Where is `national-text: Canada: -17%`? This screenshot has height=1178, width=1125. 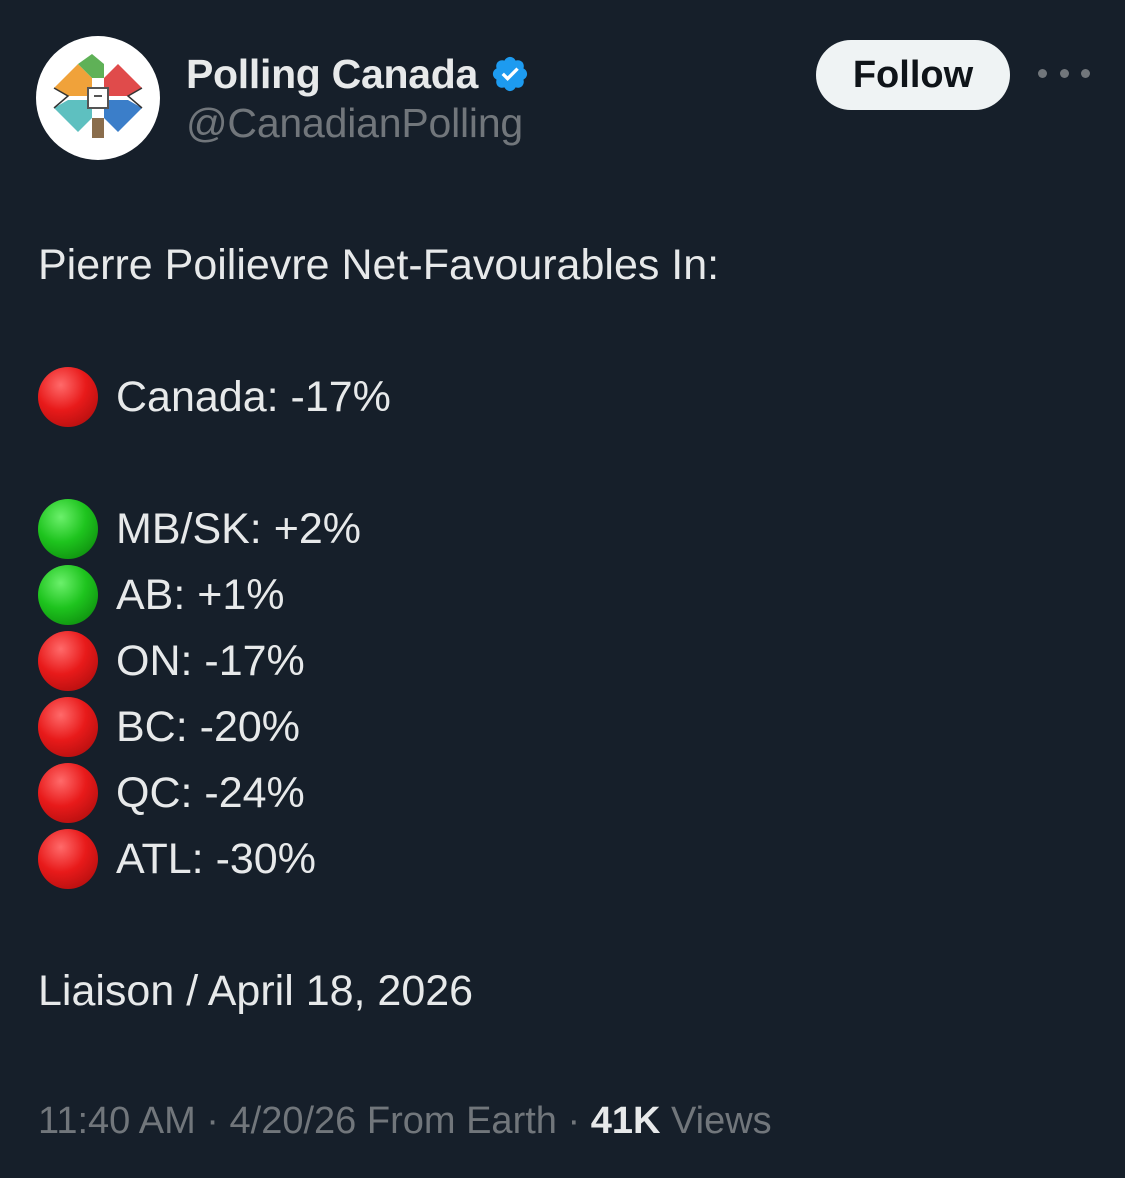 national-text: Canada: -17% is located at coordinates (253, 397).